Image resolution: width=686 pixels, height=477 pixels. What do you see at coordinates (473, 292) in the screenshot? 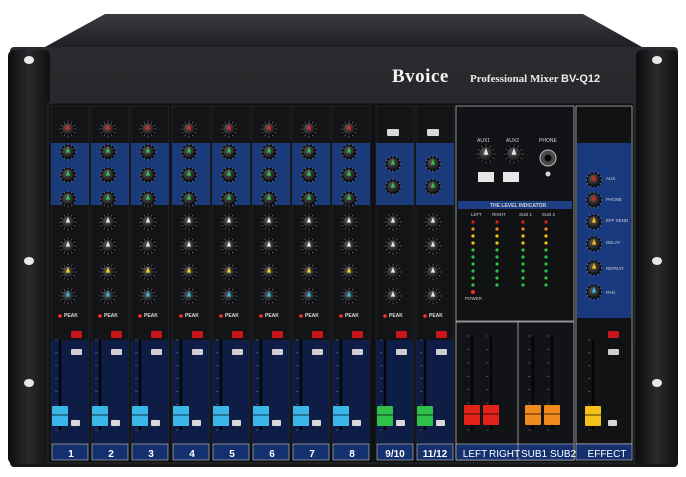
I see `power-led` at bounding box center [473, 292].